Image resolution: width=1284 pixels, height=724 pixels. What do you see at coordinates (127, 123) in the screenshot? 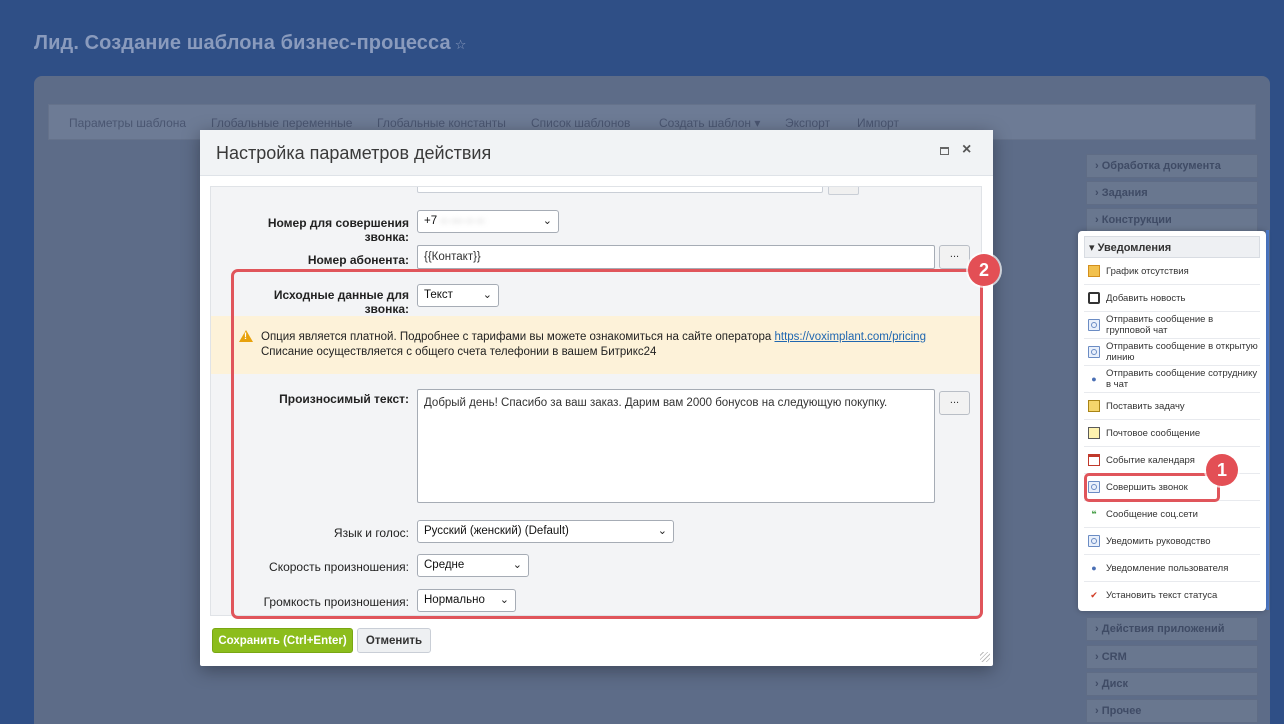
I see `tab-template-params: Параметры шаблона` at bounding box center [127, 123].